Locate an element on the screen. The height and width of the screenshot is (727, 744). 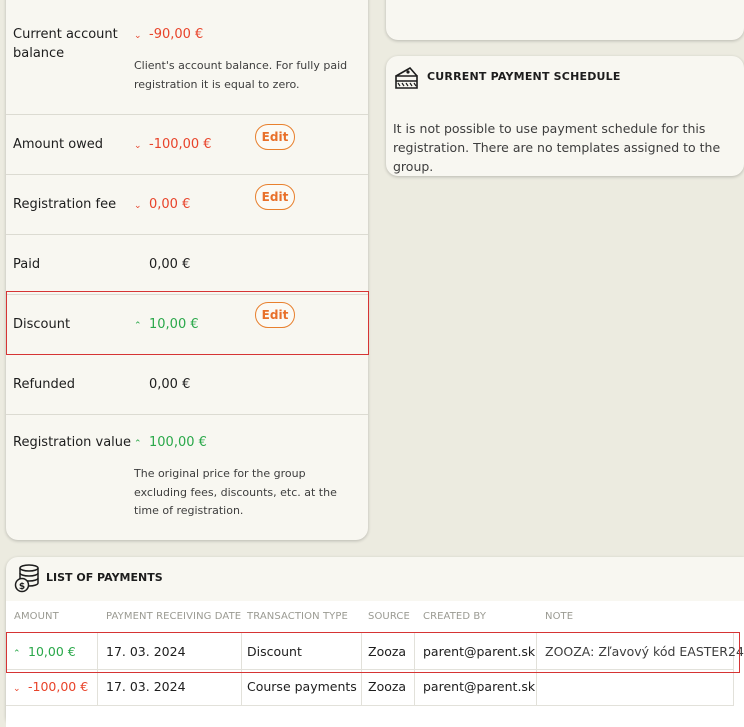
cake-slice-icon is located at coordinates (406, 77).